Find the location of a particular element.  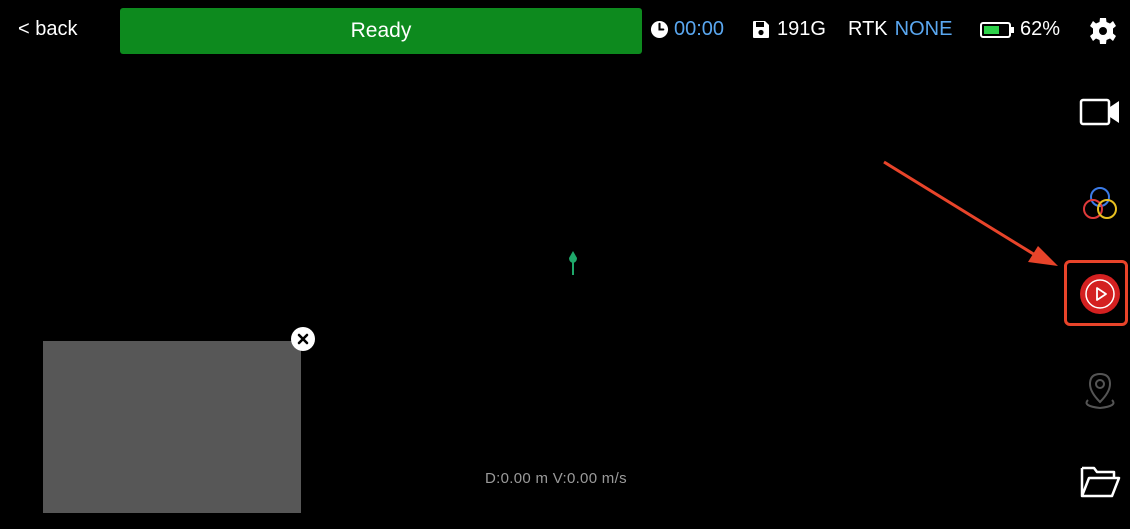

annotation-arrow is located at coordinates (970, 215).